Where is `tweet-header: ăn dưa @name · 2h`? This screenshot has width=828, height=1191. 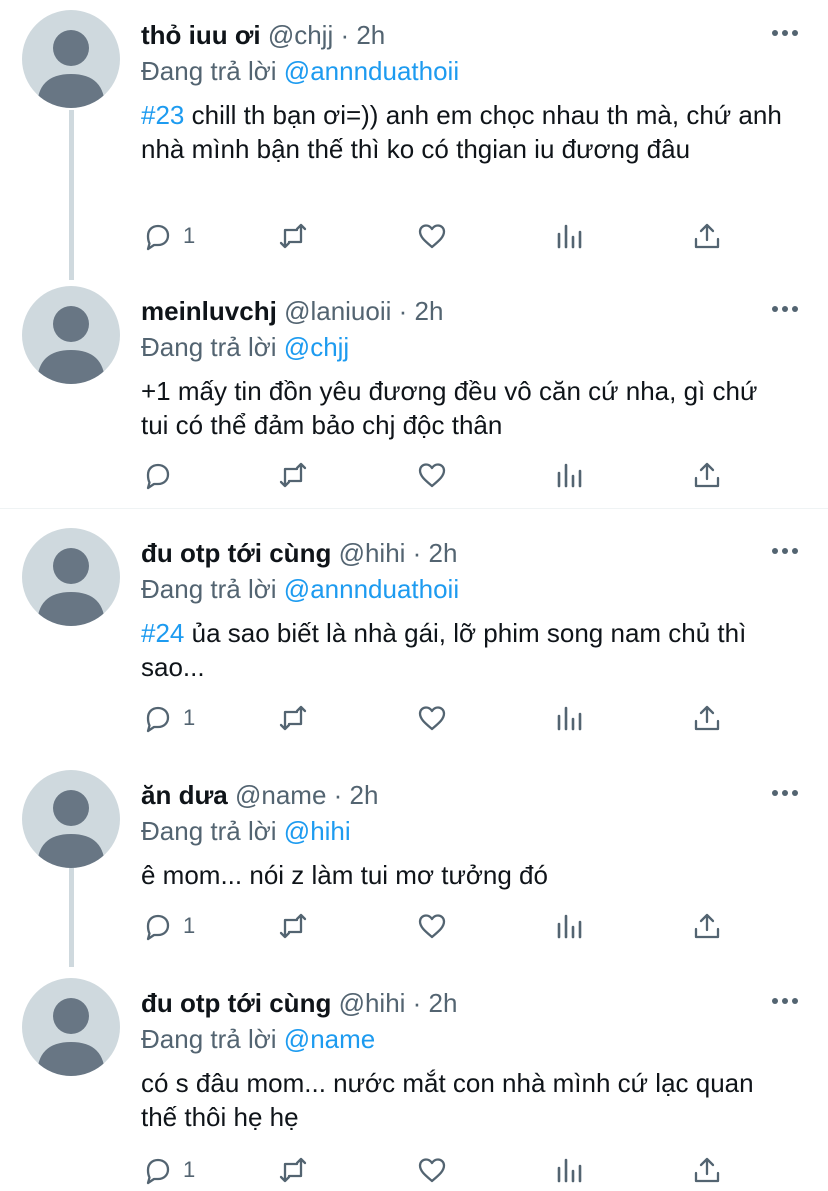
tweet-header: ăn dưa @name · 2h is located at coordinates (449, 795).